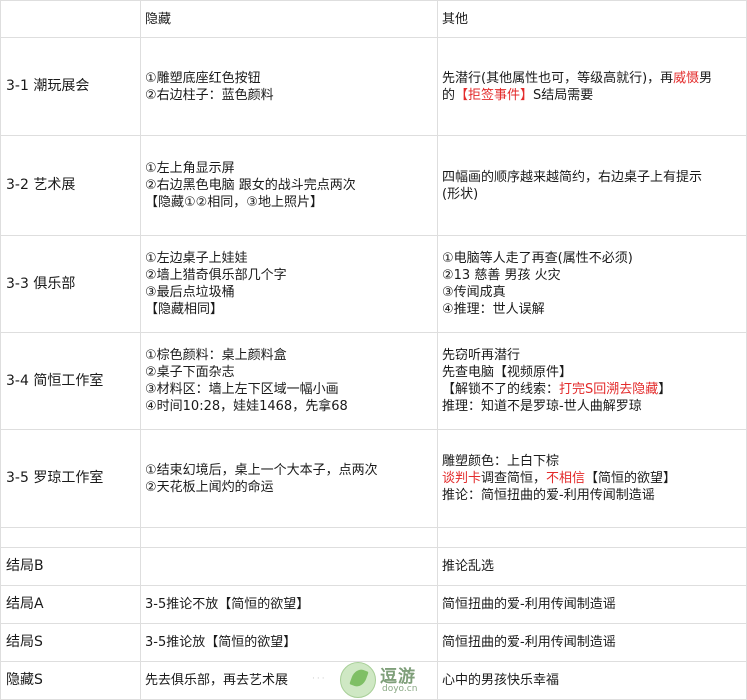  Describe the element at coordinates (289, 642) in the screenshot. I see `hidden-cell: 3-5推论放【简恒的欲望】` at that location.